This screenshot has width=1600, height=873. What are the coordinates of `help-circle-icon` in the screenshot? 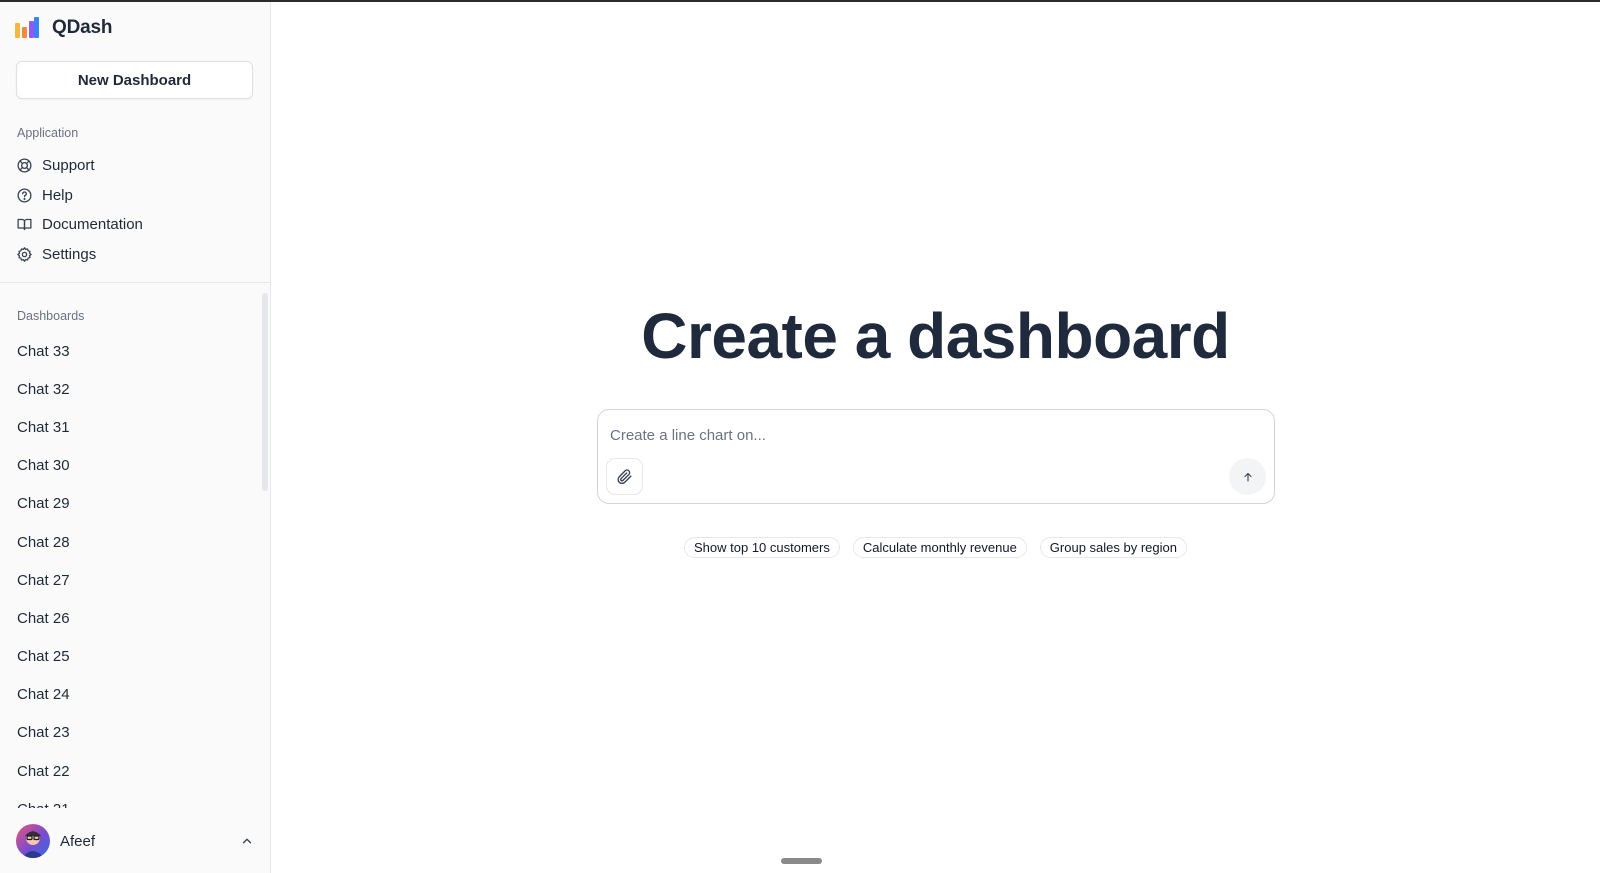 It's located at (24, 195).